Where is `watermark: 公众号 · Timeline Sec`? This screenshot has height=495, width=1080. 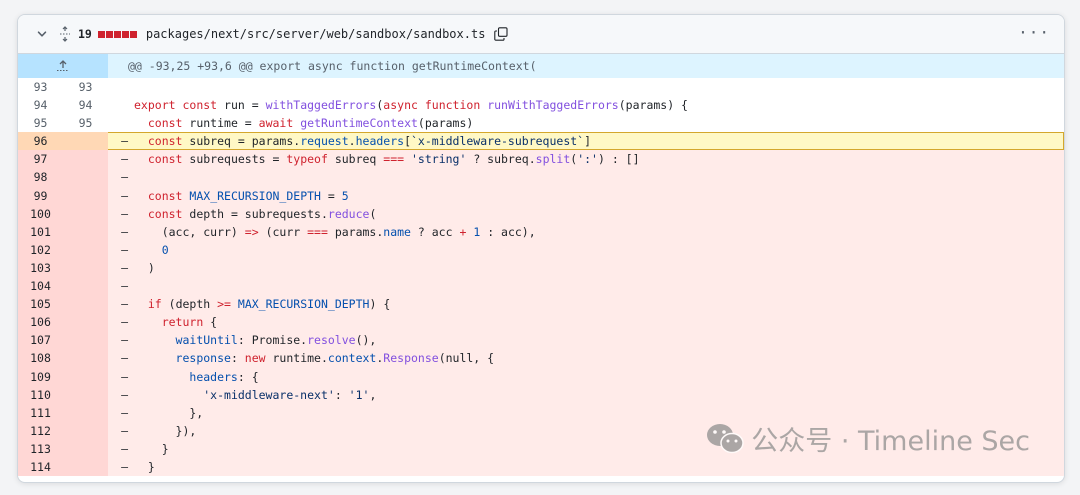 watermark: 公众号 · Timeline Sec is located at coordinates (867, 438).